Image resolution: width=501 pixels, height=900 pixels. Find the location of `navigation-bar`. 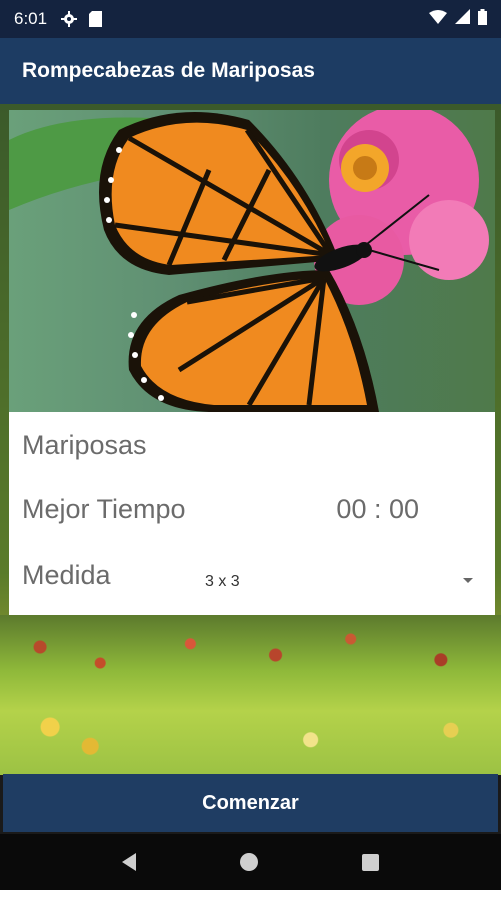

navigation-bar is located at coordinates (250, 862).